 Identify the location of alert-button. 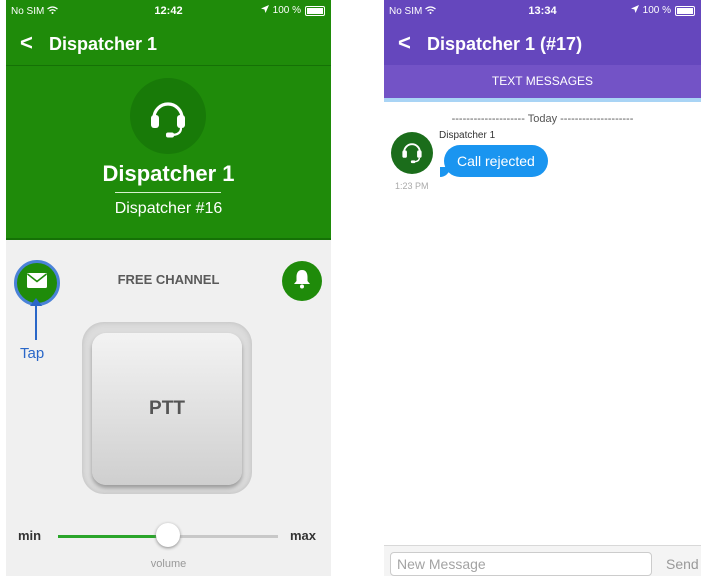
(302, 281).